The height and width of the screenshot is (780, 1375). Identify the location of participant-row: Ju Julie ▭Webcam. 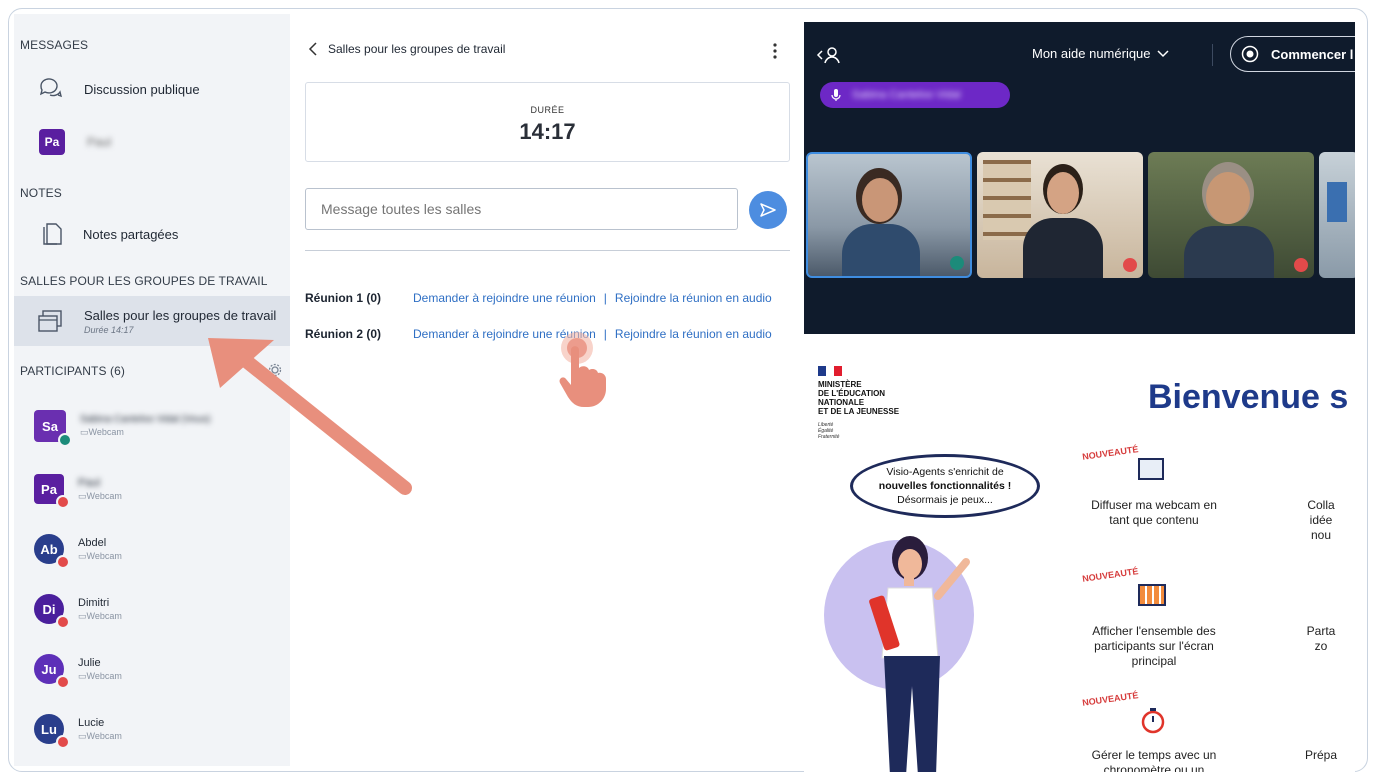
(78, 671).